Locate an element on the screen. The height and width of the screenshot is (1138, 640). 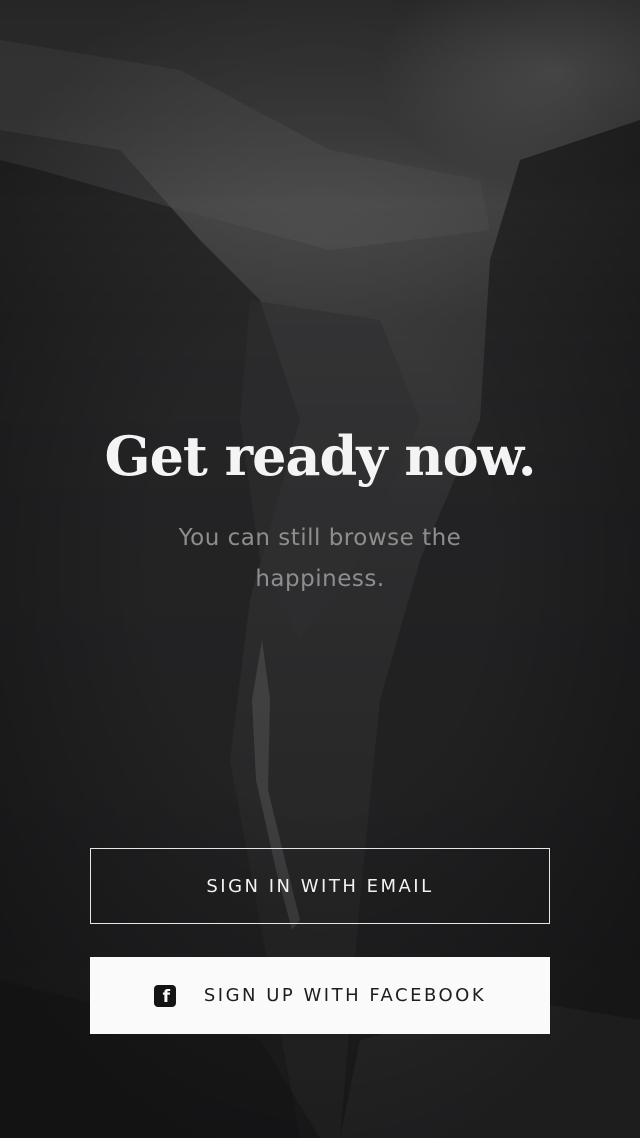
sign-up-facebook-button: f SIGN UP WITH FACEBOOK is located at coordinates (320, 995).